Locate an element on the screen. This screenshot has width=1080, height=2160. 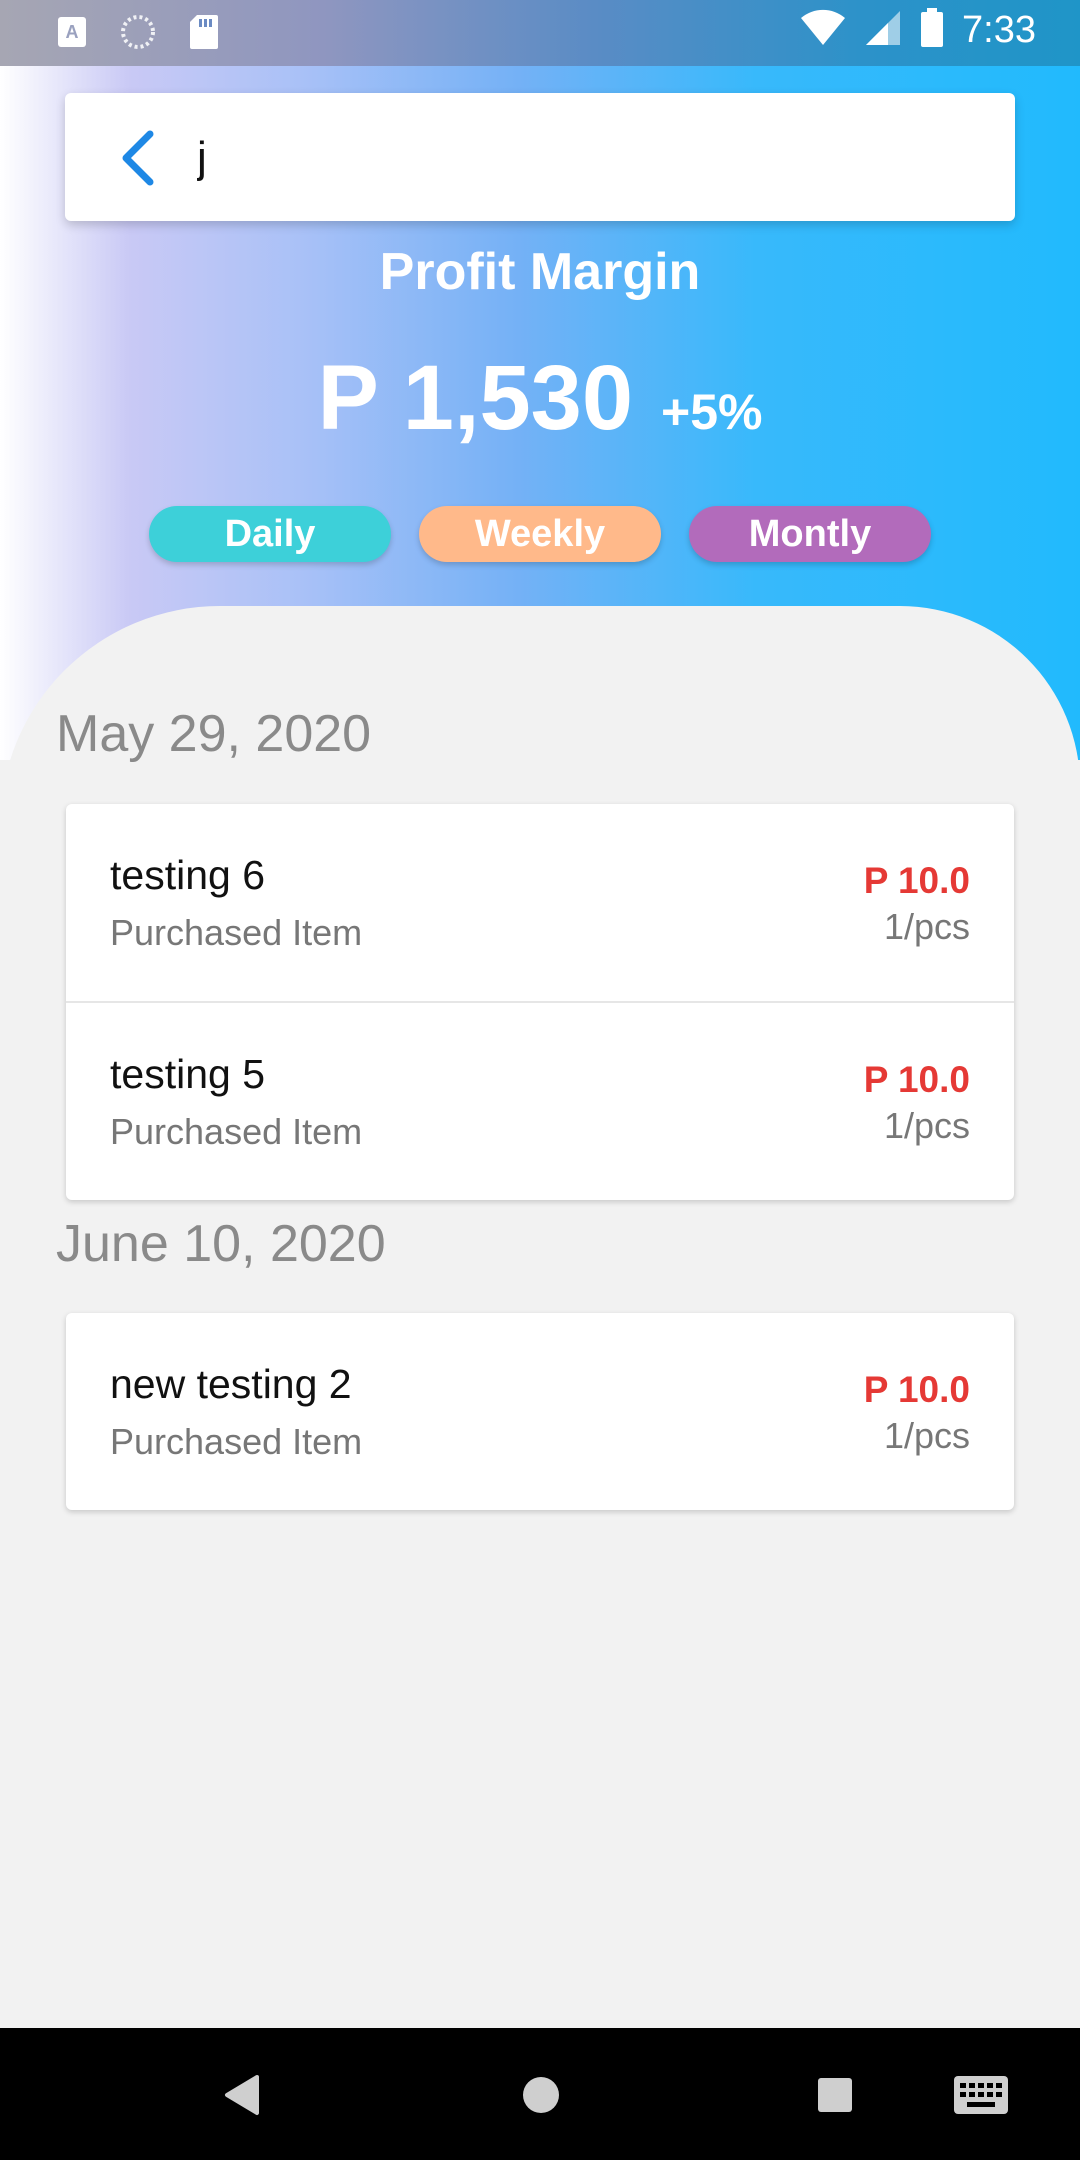
navigation-bar is located at coordinates (540, 2094).